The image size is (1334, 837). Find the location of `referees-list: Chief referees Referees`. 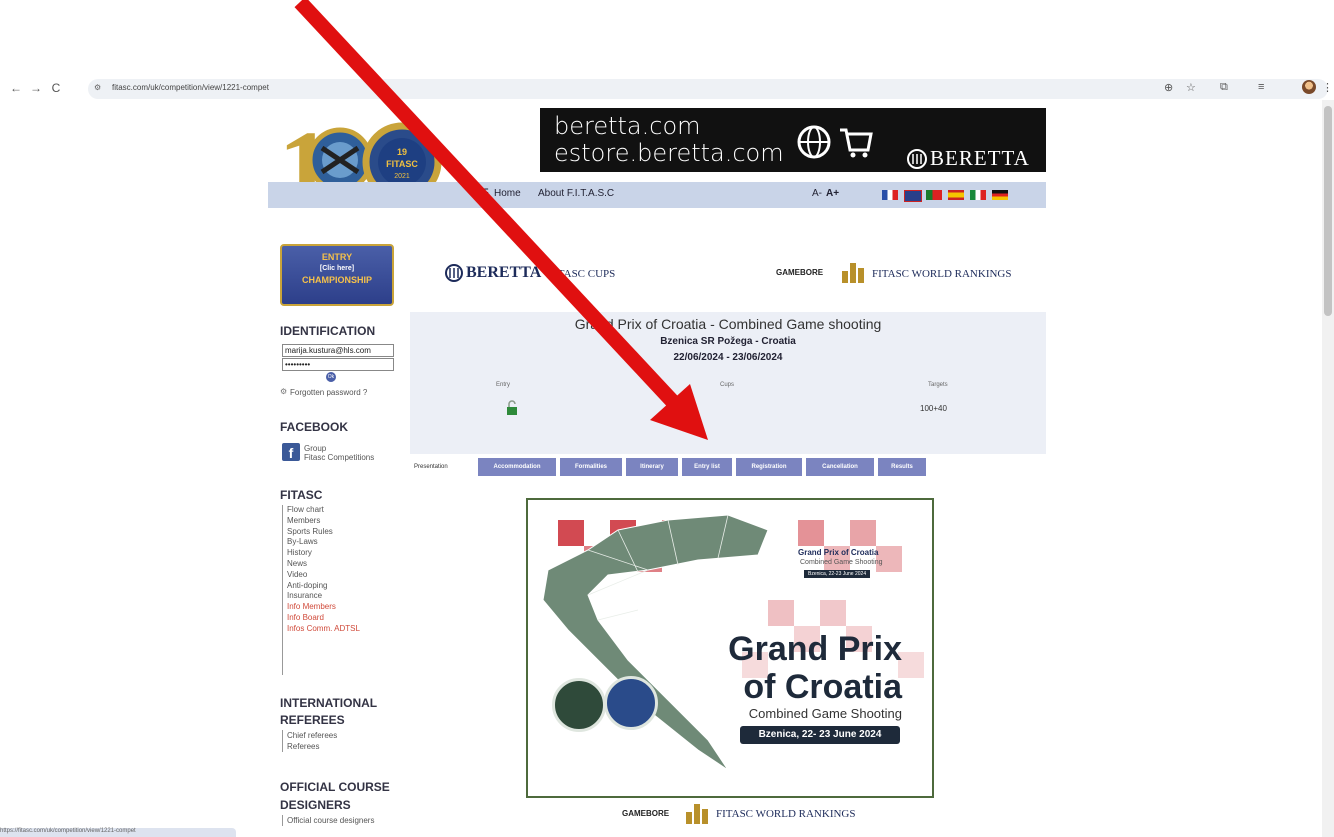

referees-list: Chief referees Referees is located at coordinates (309, 741).